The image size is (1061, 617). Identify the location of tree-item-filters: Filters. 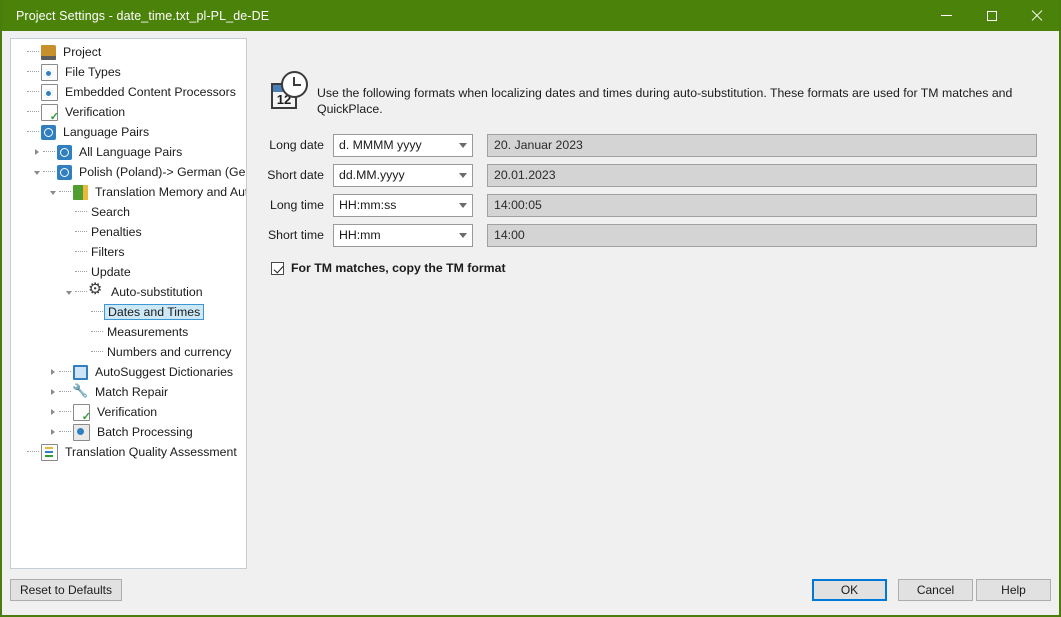
(128, 252).